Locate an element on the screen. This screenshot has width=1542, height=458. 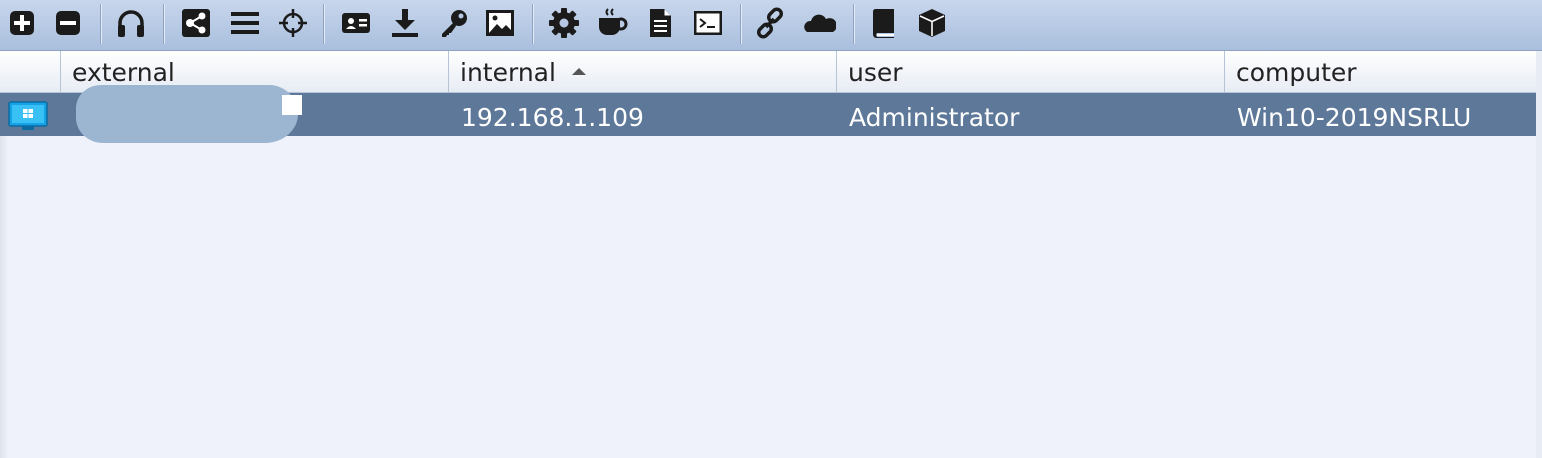
about-button is located at coordinates (932, 23).